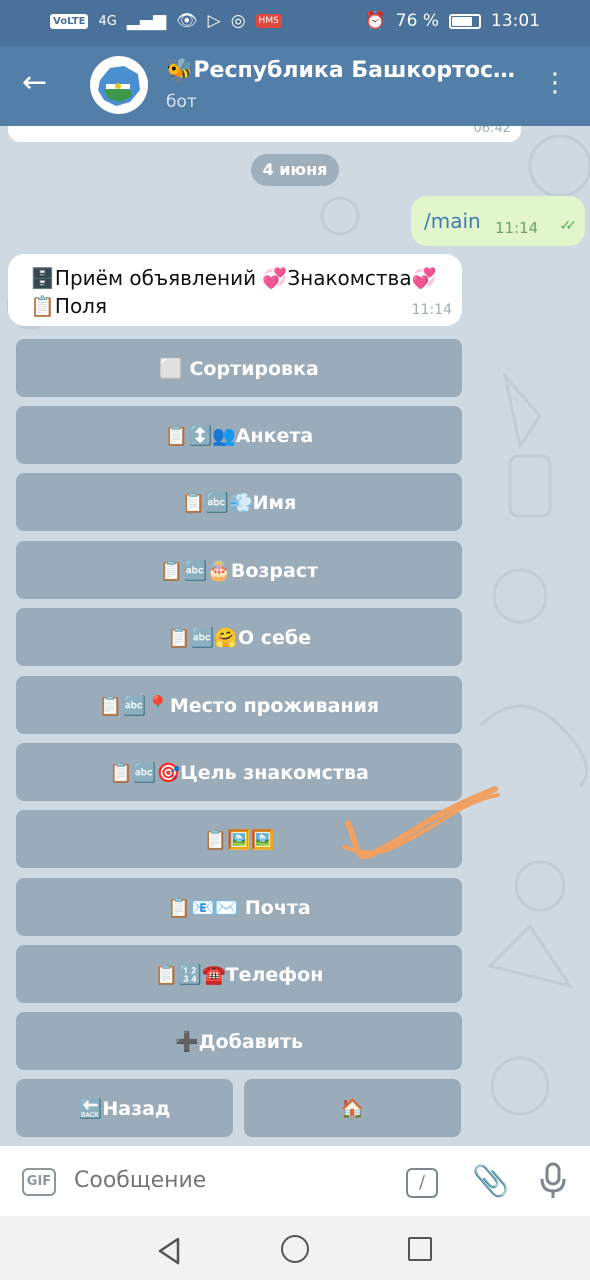 The height and width of the screenshot is (1280, 590). I want to click on chat-subtitle: бот, so click(181, 102).